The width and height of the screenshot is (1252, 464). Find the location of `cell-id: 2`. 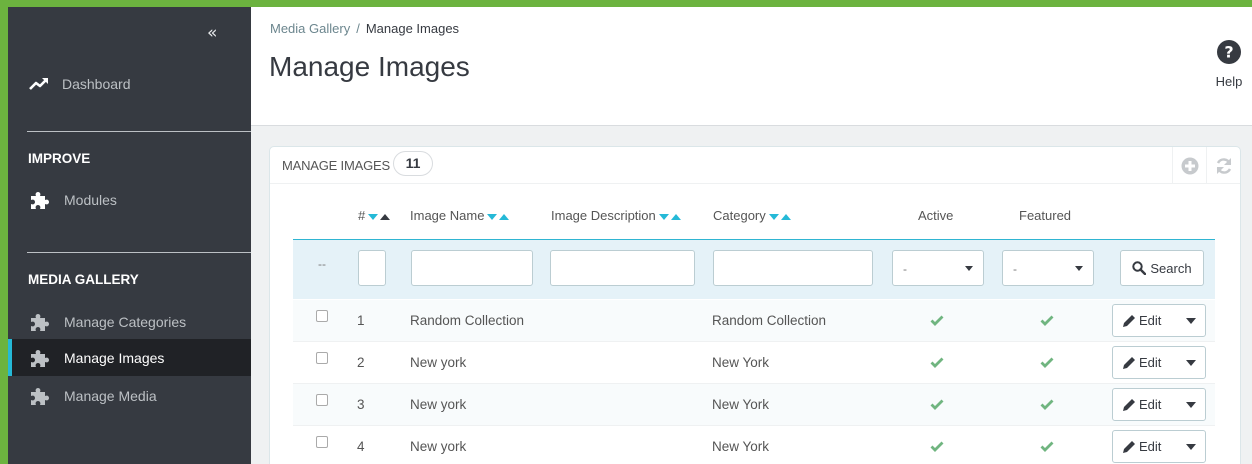

cell-id: 2 is located at coordinates (361, 362).